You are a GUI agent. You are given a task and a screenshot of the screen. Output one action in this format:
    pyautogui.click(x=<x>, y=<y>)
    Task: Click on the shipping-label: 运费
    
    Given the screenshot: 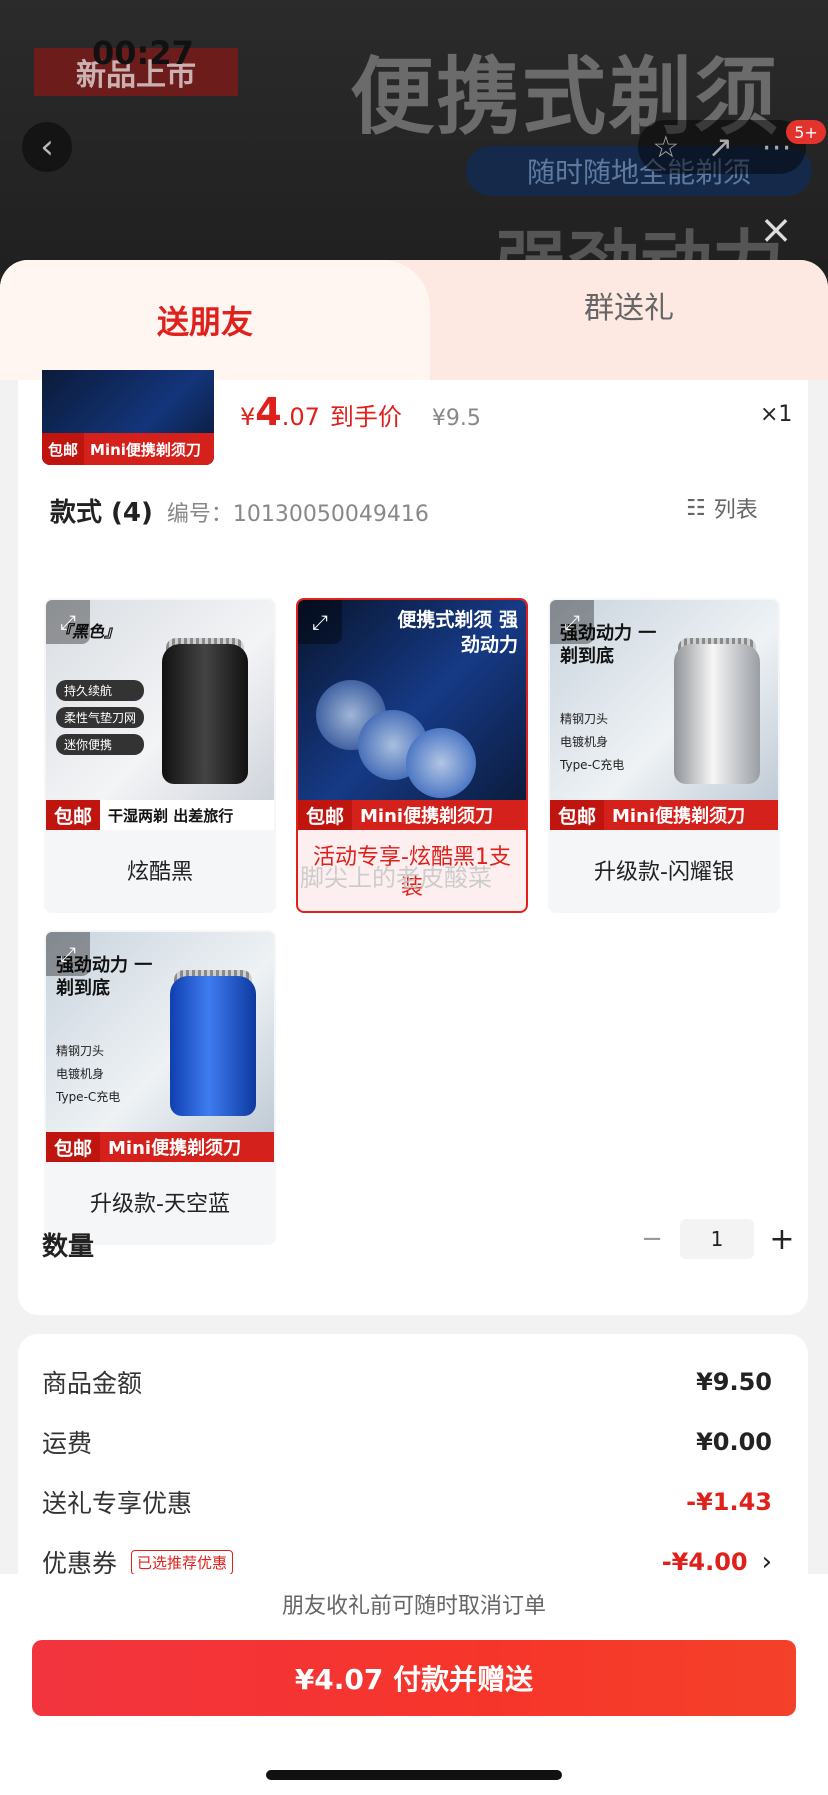 What is the action you would take?
    pyautogui.click(x=67, y=1443)
    